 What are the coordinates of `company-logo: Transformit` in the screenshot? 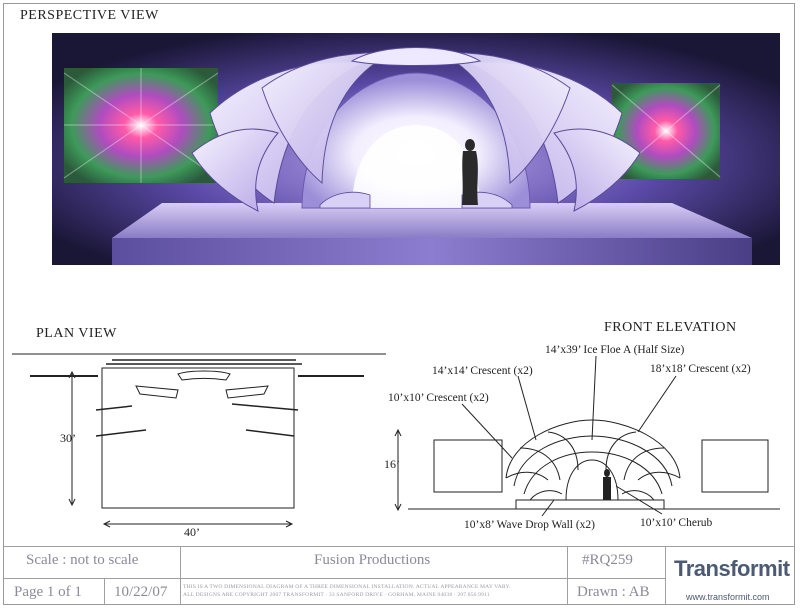 It's located at (732, 568).